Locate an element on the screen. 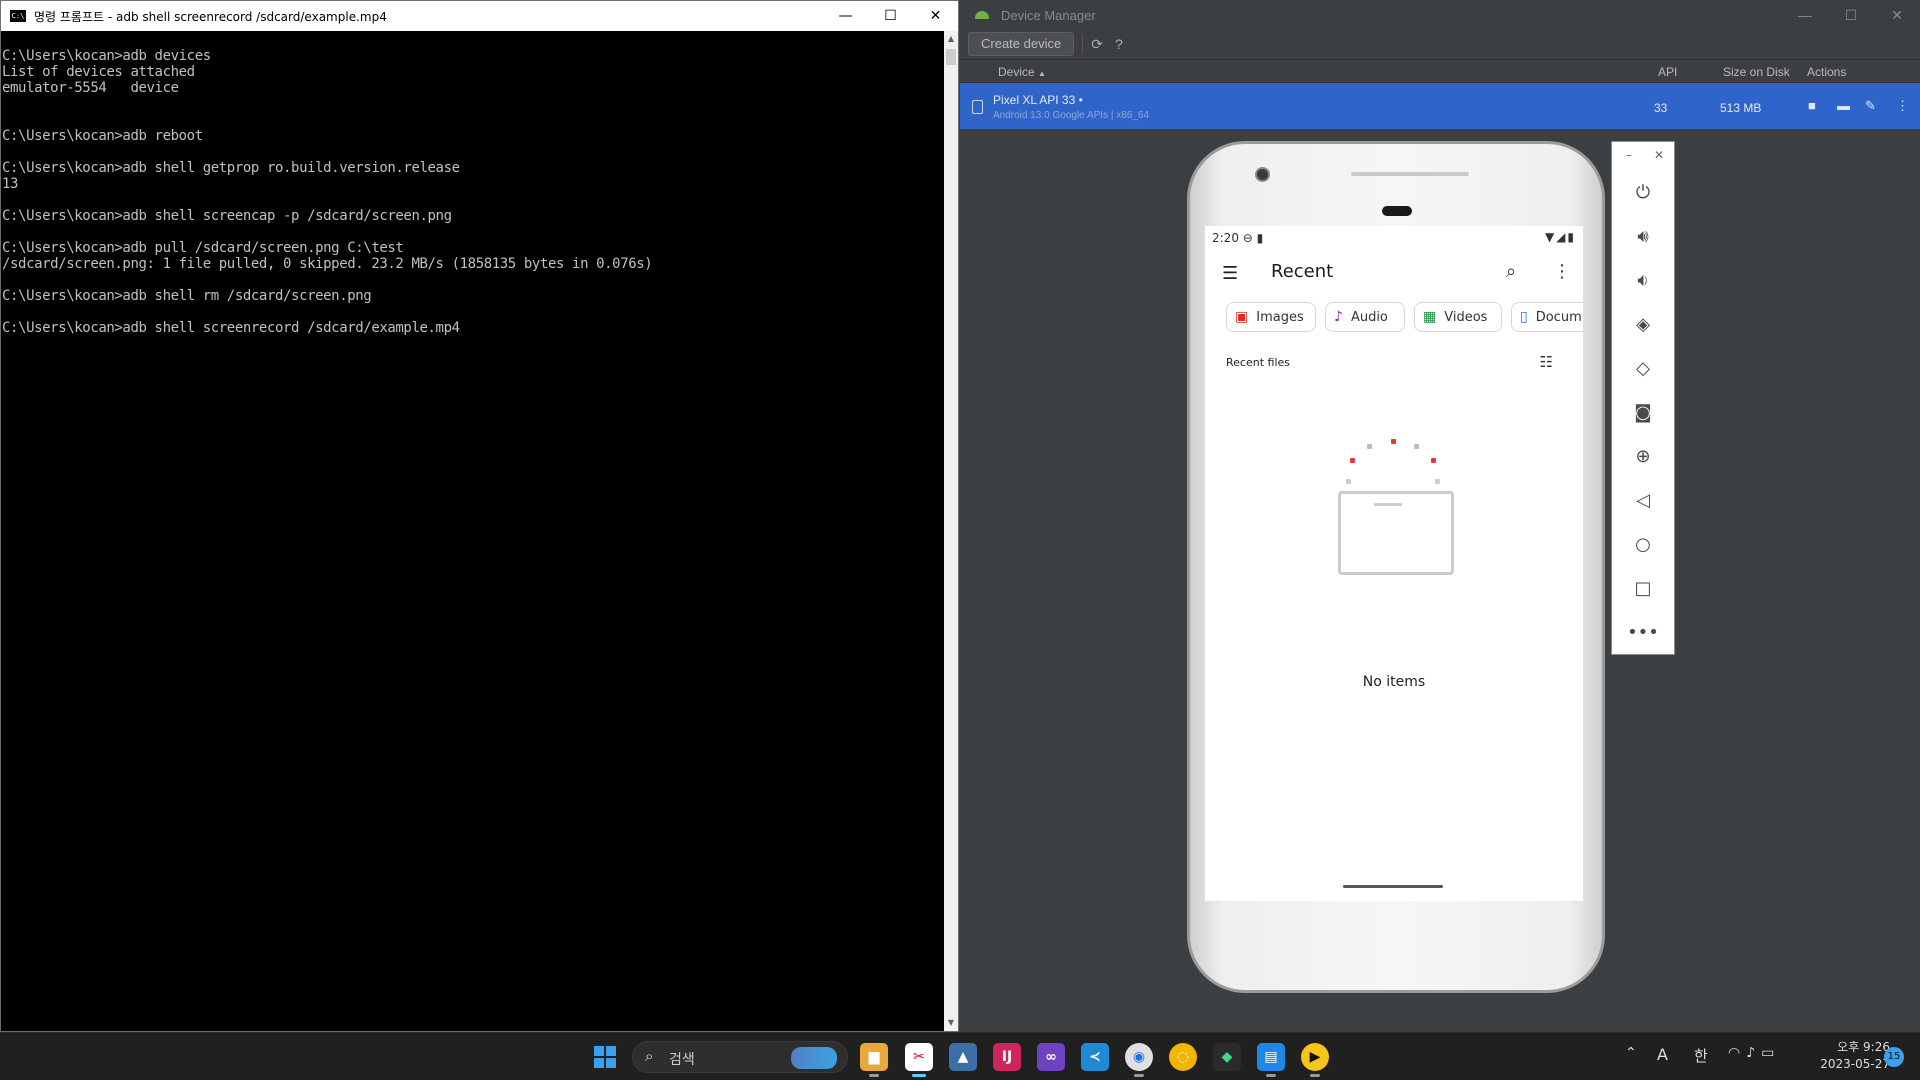 The height and width of the screenshot is (1080, 1920). sort-ascending-icon: ▲ is located at coordinates (1042, 73).